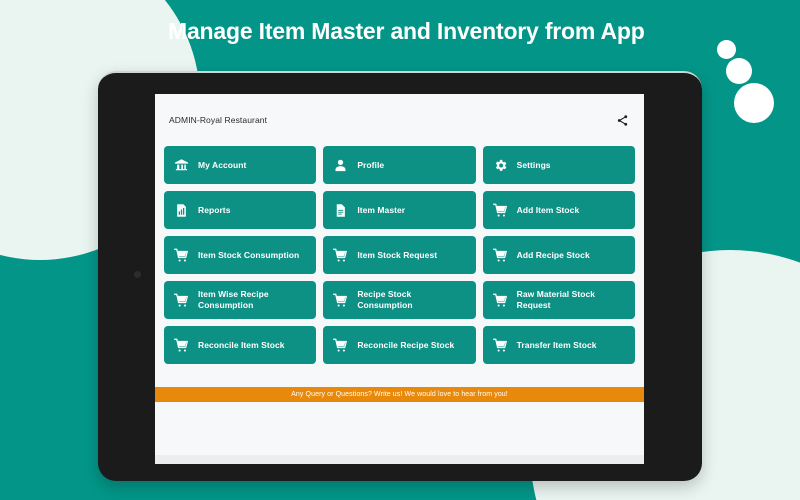 The image size is (800, 500). I want to click on front-camera-icon, so click(137, 274).